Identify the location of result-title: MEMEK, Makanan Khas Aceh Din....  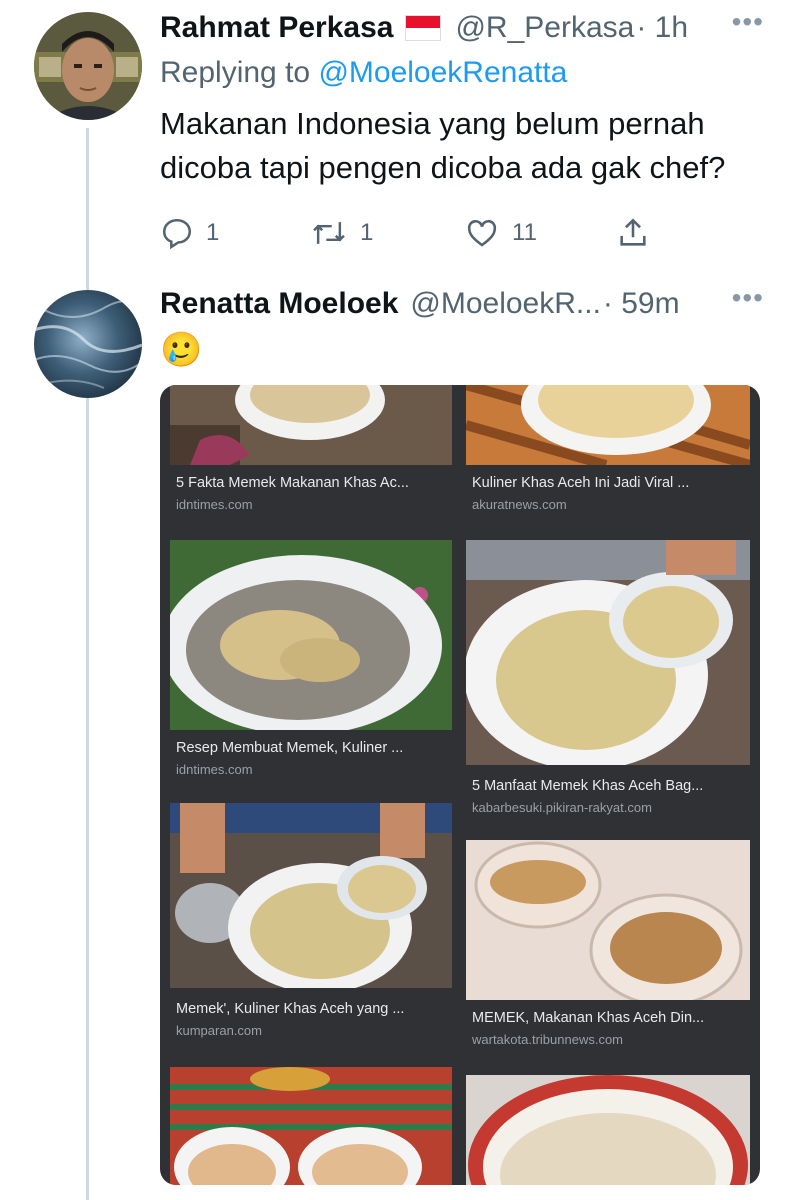
(612, 1018).